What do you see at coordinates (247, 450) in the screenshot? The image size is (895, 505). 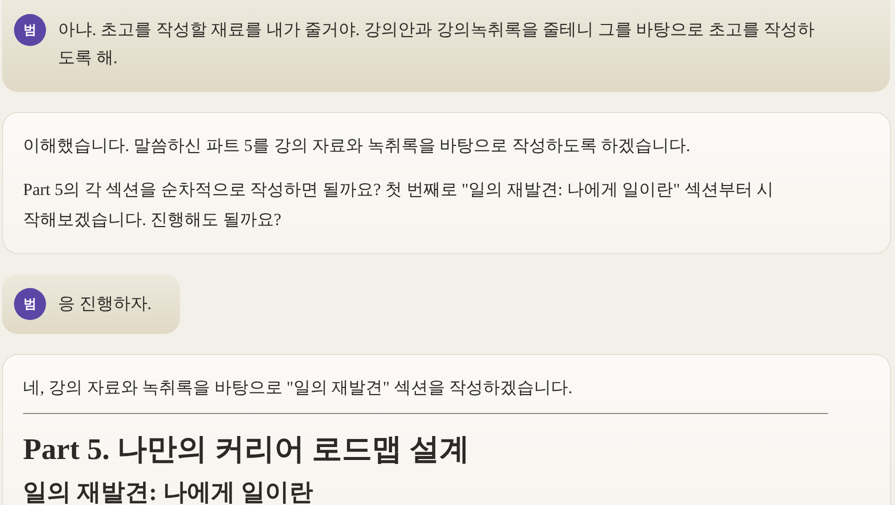 I see `section-heading: Part 5. 나만의 커리어 로드맵 설계` at bounding box center [247, 450].